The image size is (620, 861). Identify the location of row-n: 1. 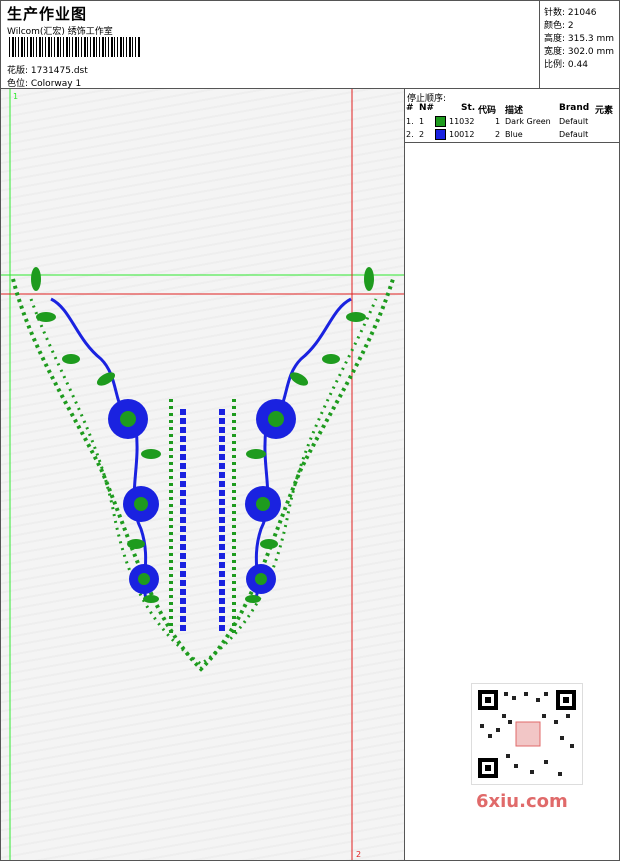
(422, 121).